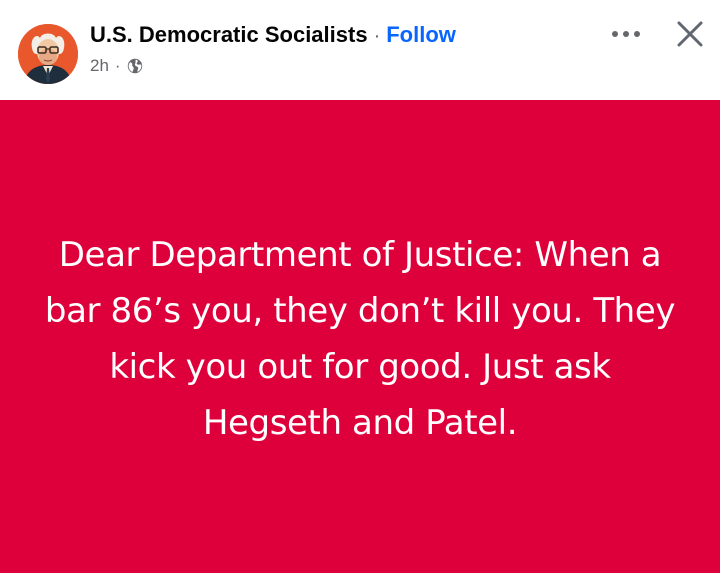 The height and width of the screenshot is (573, 720). I want to click on profile-portrait-icon, so click(48, 54).